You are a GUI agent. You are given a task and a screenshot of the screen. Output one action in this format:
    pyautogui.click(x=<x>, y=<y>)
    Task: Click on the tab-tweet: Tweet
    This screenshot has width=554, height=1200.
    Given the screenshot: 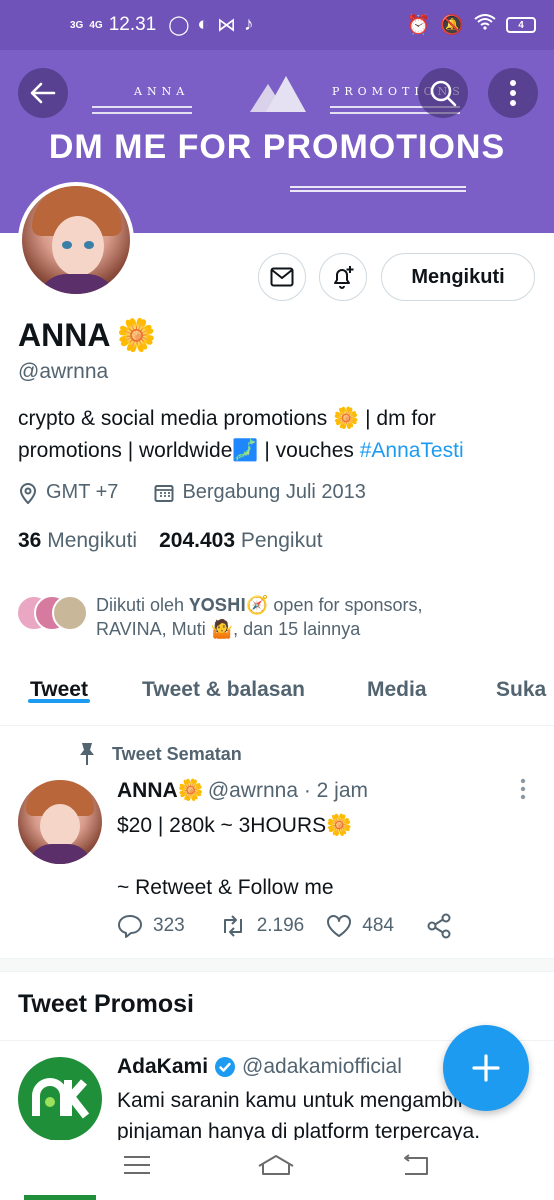 What is the action you would take?
    pyautogui.click(x=59, y=685)
    